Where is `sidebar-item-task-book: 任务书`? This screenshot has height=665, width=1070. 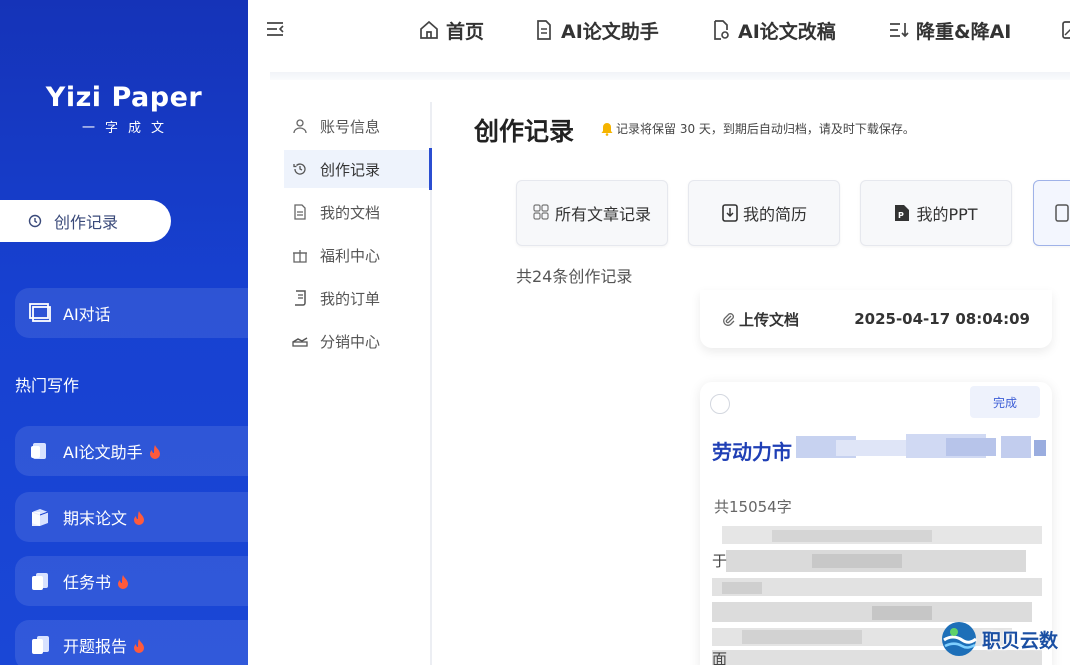 sidebar-item-task-book: 任务书 is located at coordinates (131, 581).